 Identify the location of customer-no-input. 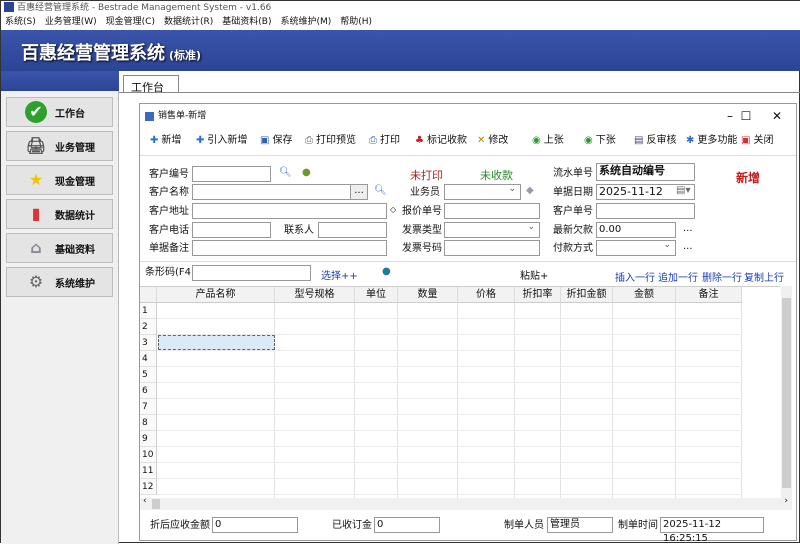
(231, 174).